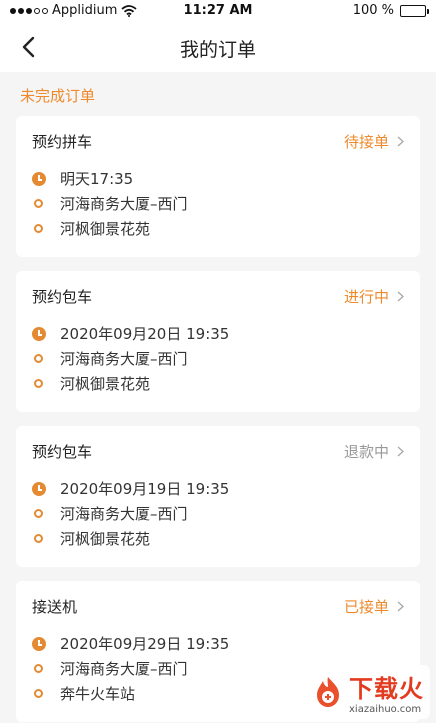 This screenshot has height=723, width=436. I want to click on order-time: 2020年09月29日 19:35, so click(145, 644).